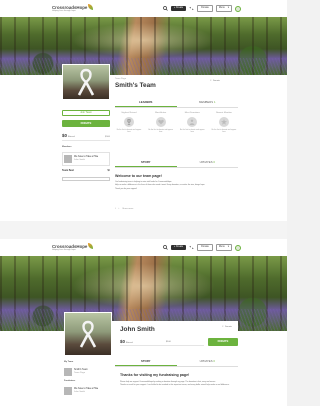  Describe the element at coordinates (162, 345) in the screenshot. I see `personal-progress-bar` at that location.